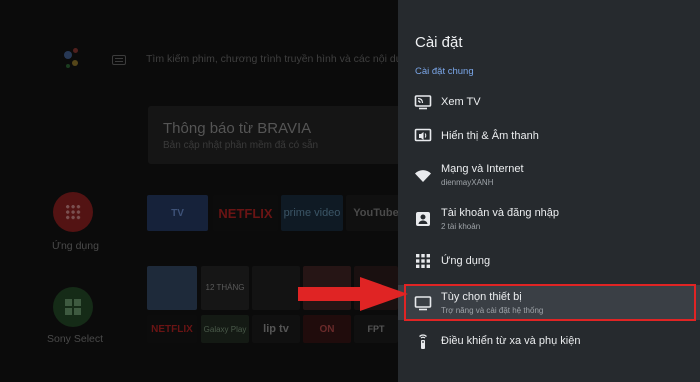  Describe the element at coordinates (423, 102) in the screenshot. I see `tv-icon` at that location.